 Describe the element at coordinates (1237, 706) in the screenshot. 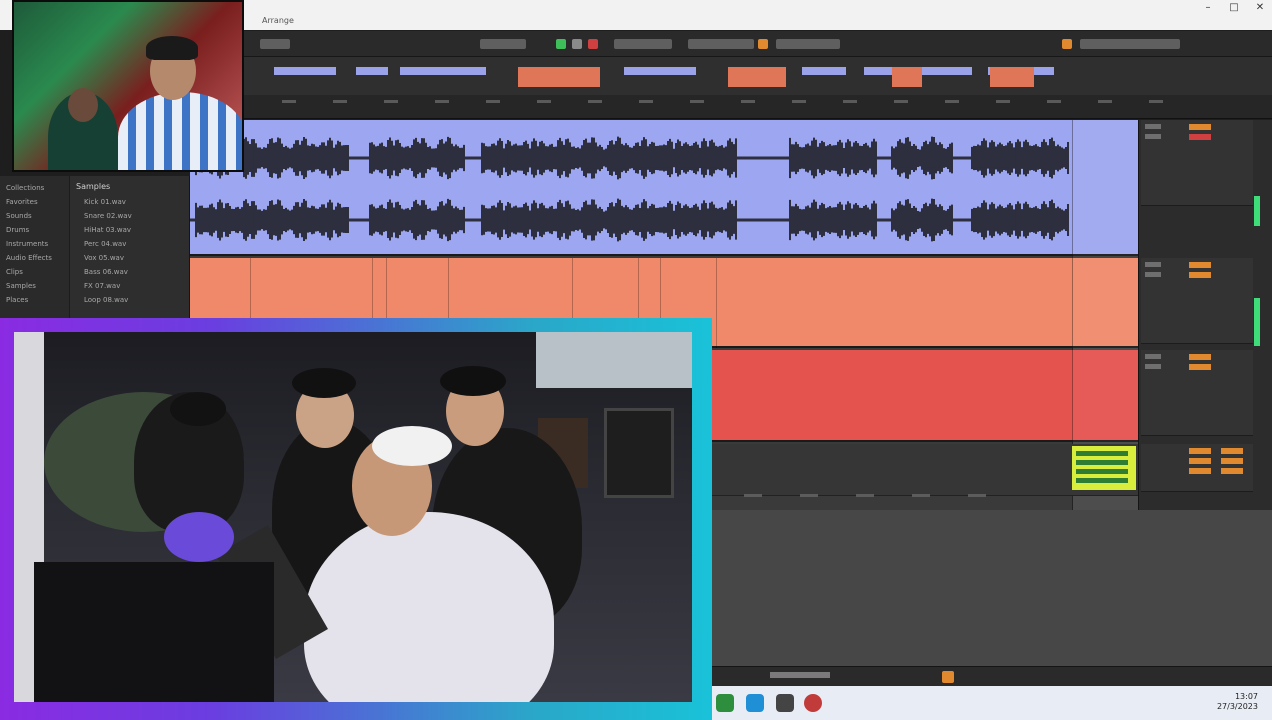

I see `clock-date: 27/3/2023` at that location.